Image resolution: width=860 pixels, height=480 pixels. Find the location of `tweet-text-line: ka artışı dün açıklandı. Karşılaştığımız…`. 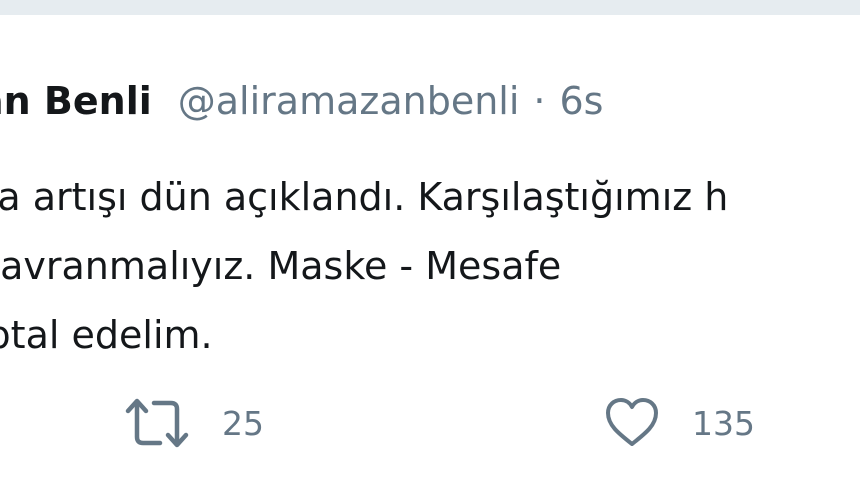

tweet-text-line: ka artışı dün açıklandı. Karşılaştığımız… is located at coordinates (364, 197).